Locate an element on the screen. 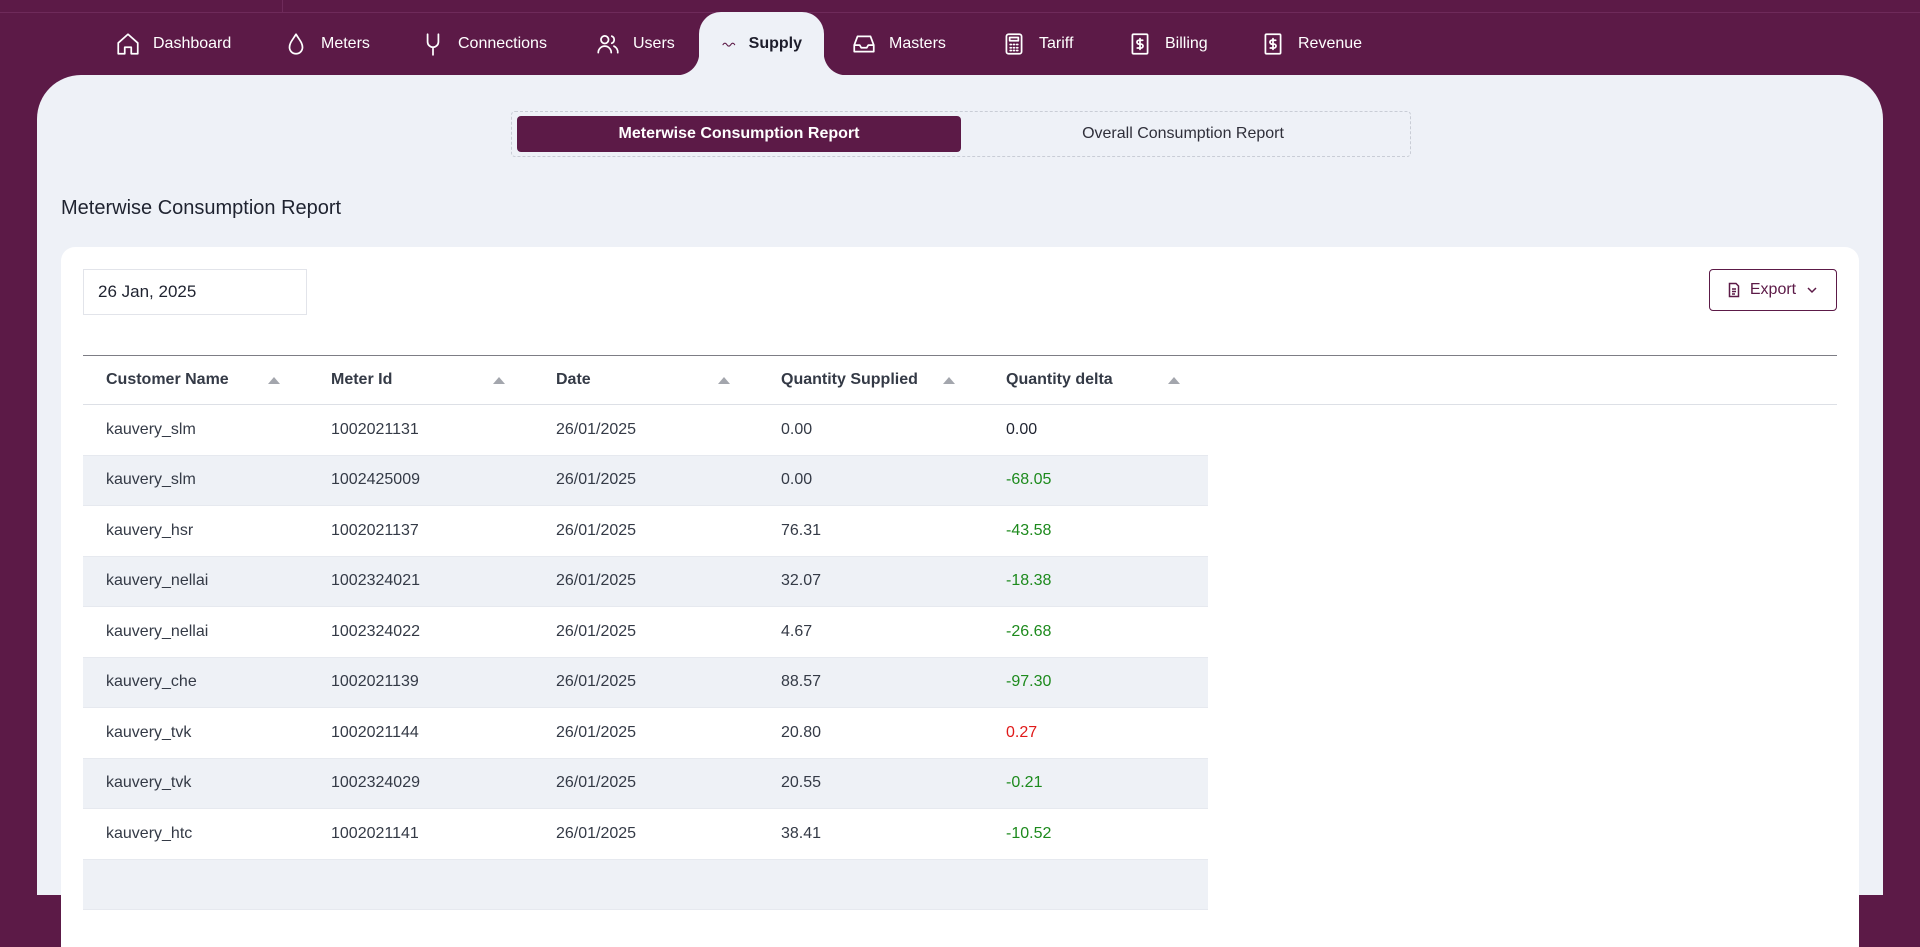  quantity-supplied-cell: 76.31 is located at coordinates (801, 530).